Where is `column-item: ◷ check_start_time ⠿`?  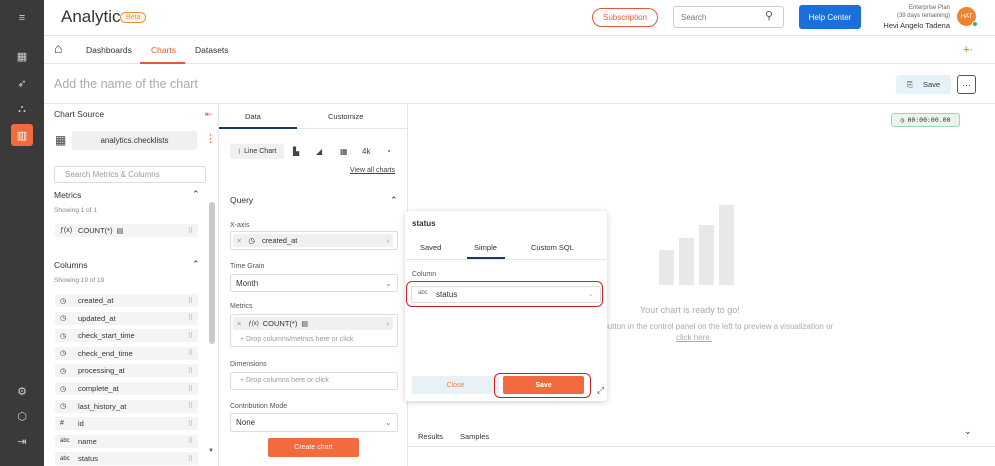 column-item: ◷ check_start_time ⠿ is located at coordinates (126, 336).